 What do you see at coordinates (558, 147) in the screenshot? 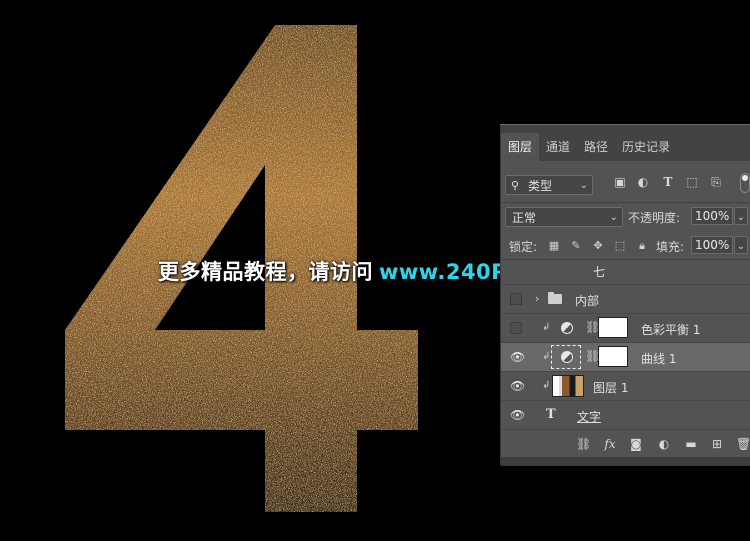
I see `tab-channels: 通道` at bounding box center [558, 147].